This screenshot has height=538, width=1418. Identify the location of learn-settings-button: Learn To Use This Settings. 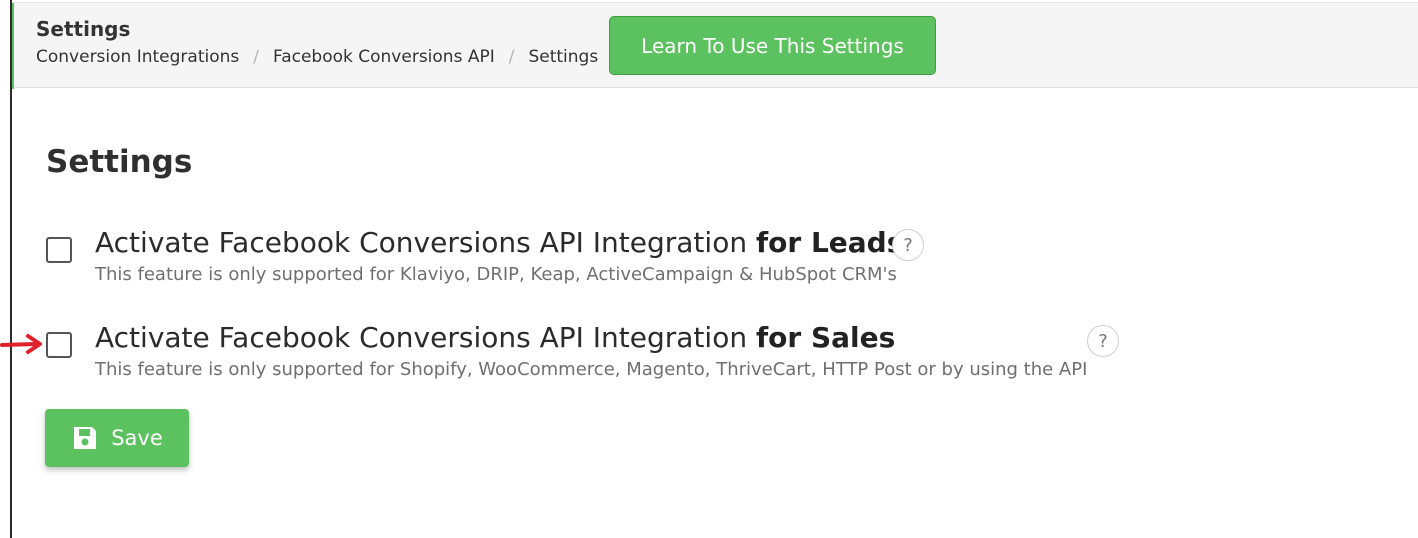
(772, 45).